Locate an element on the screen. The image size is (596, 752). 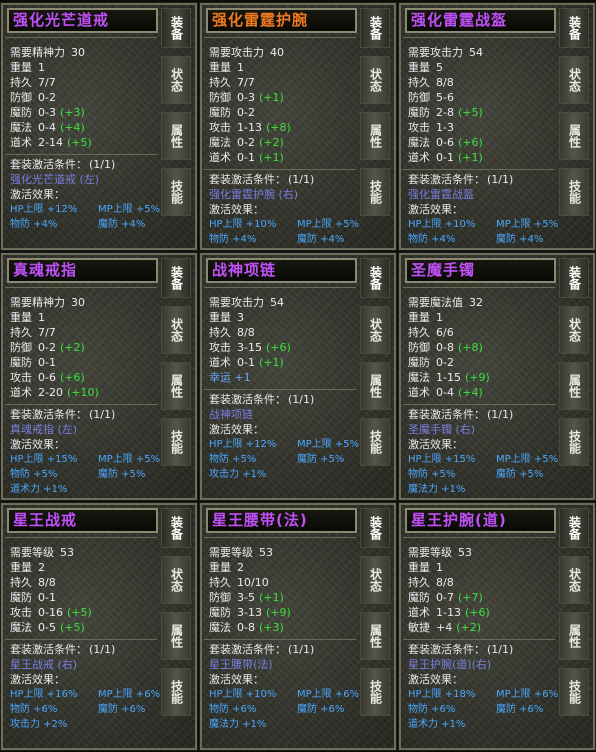
effect-value: HP上限 +18% is located at coordinates (442, 694).